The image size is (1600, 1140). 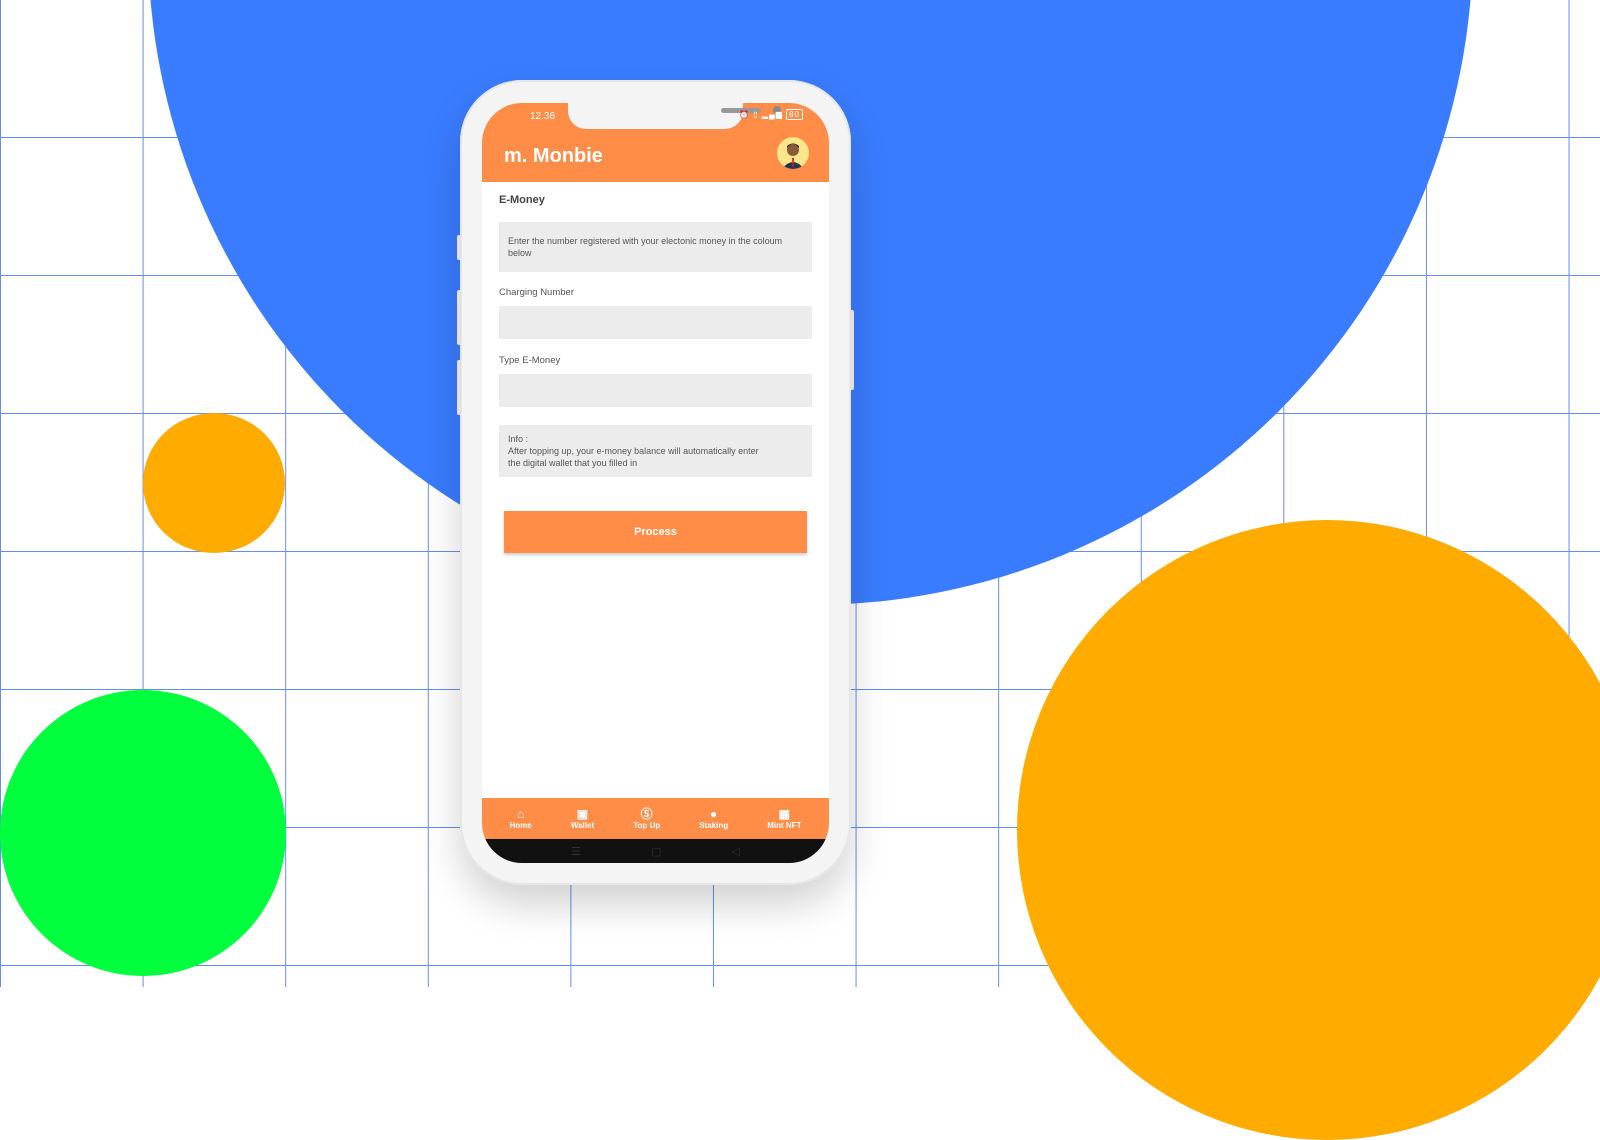 I want to click on app-logo: m. Monbie, so click(x=553, y=156).